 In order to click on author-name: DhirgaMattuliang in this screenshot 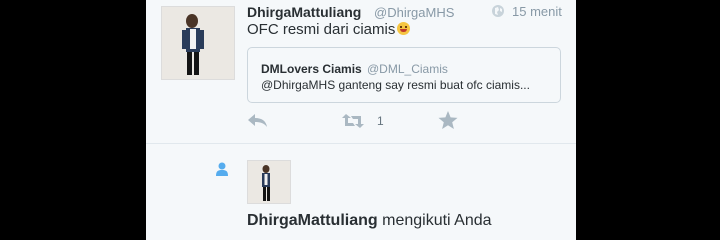, I will do `click(304, 12)`.